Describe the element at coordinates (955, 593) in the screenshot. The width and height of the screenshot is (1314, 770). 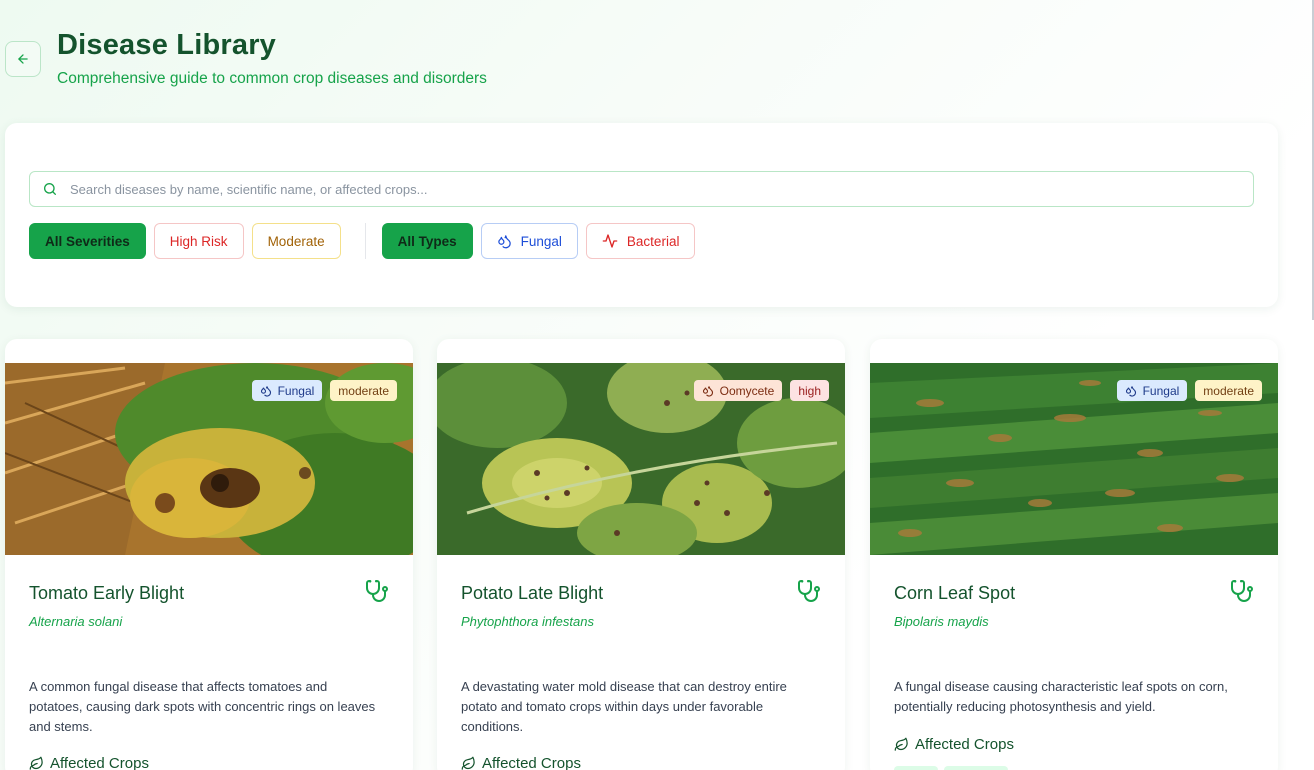
I see `disease-name: Corn Leaf Spot` at that location.